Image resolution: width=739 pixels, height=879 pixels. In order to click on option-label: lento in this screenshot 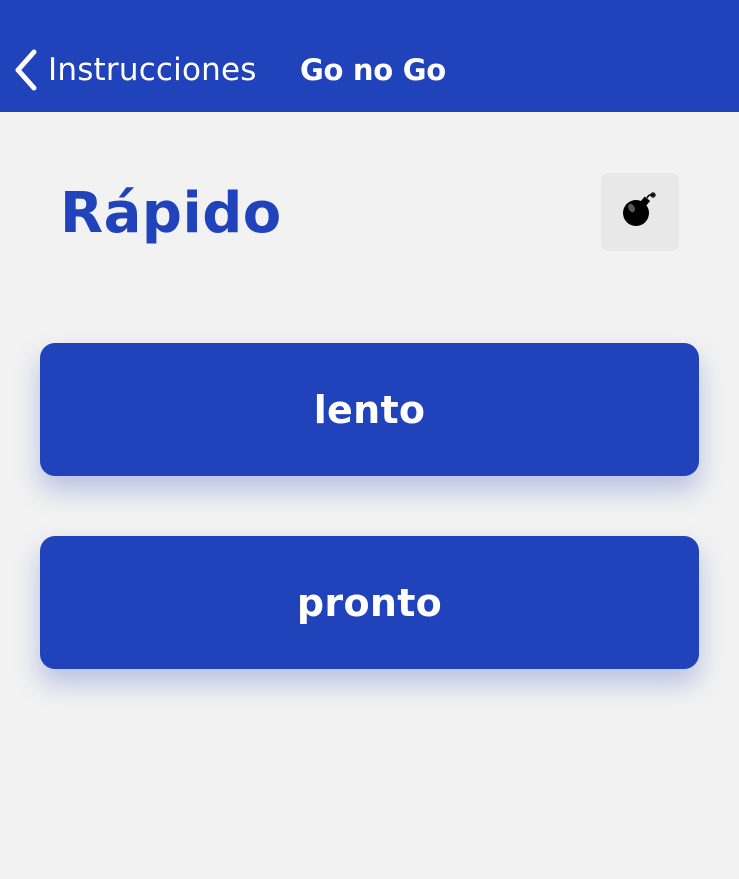, I will do `click(369, 409)`.